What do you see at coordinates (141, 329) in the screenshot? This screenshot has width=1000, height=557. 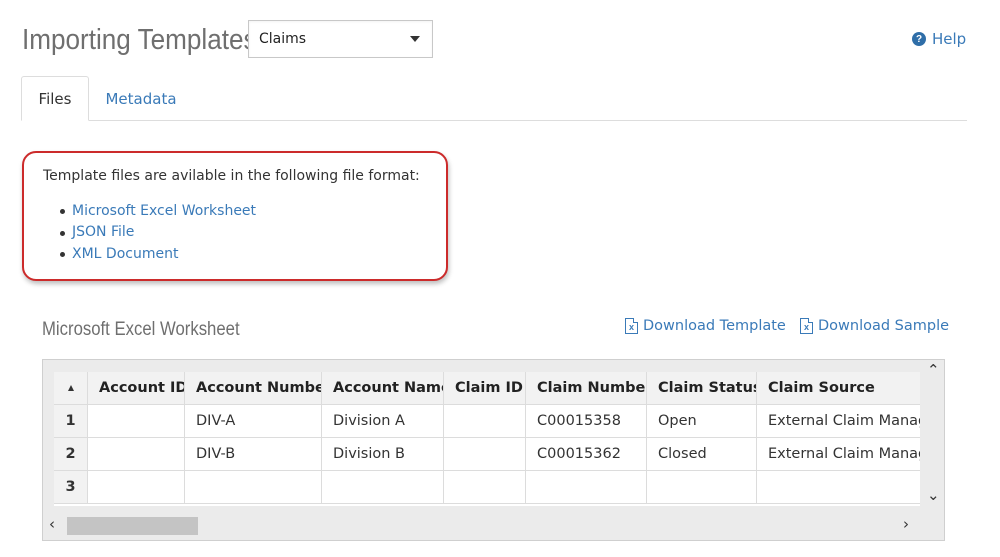 I see `section-title: Microsoft Excel Worksheet` at bounding box center [141, 329].